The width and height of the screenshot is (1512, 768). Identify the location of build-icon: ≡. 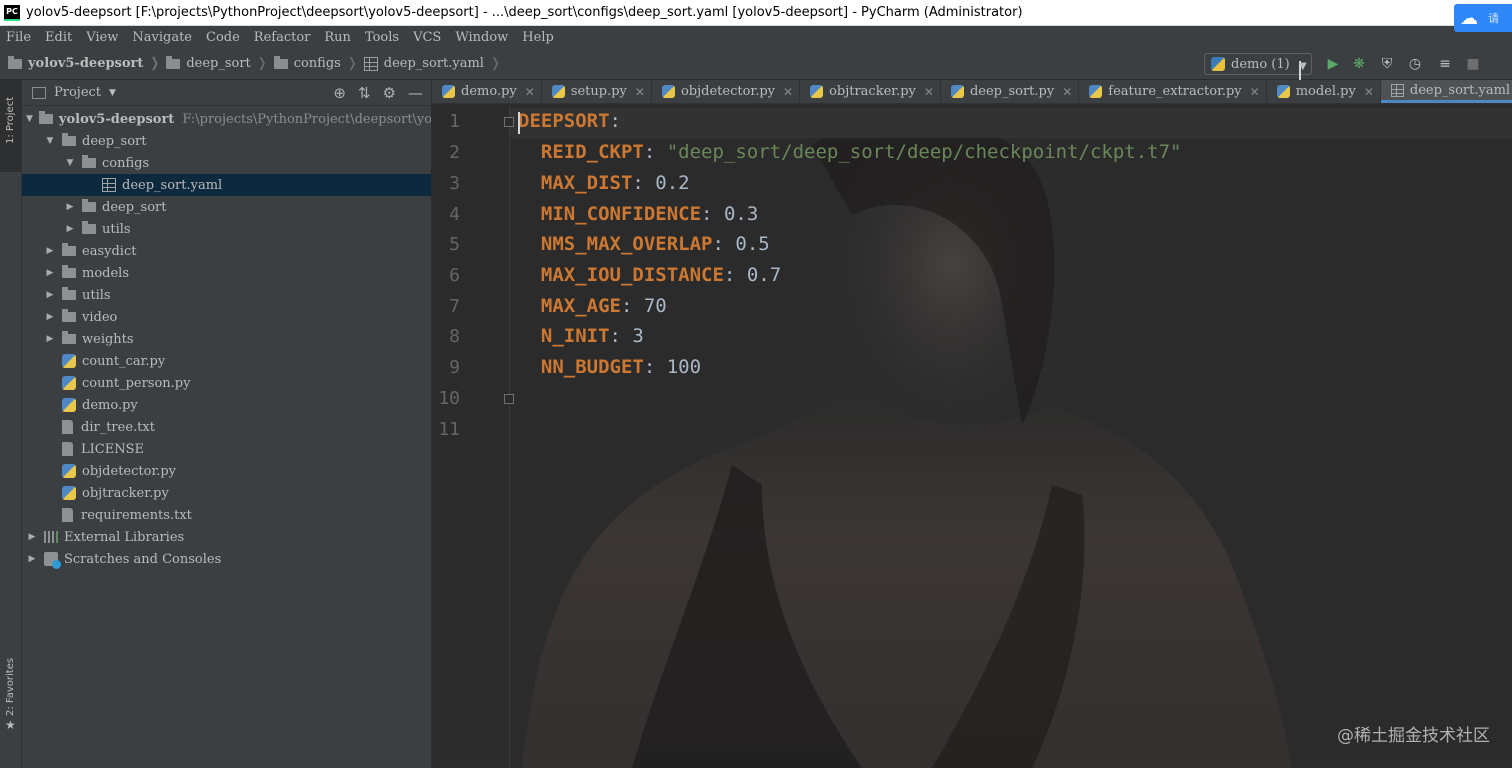
(1445, 64).